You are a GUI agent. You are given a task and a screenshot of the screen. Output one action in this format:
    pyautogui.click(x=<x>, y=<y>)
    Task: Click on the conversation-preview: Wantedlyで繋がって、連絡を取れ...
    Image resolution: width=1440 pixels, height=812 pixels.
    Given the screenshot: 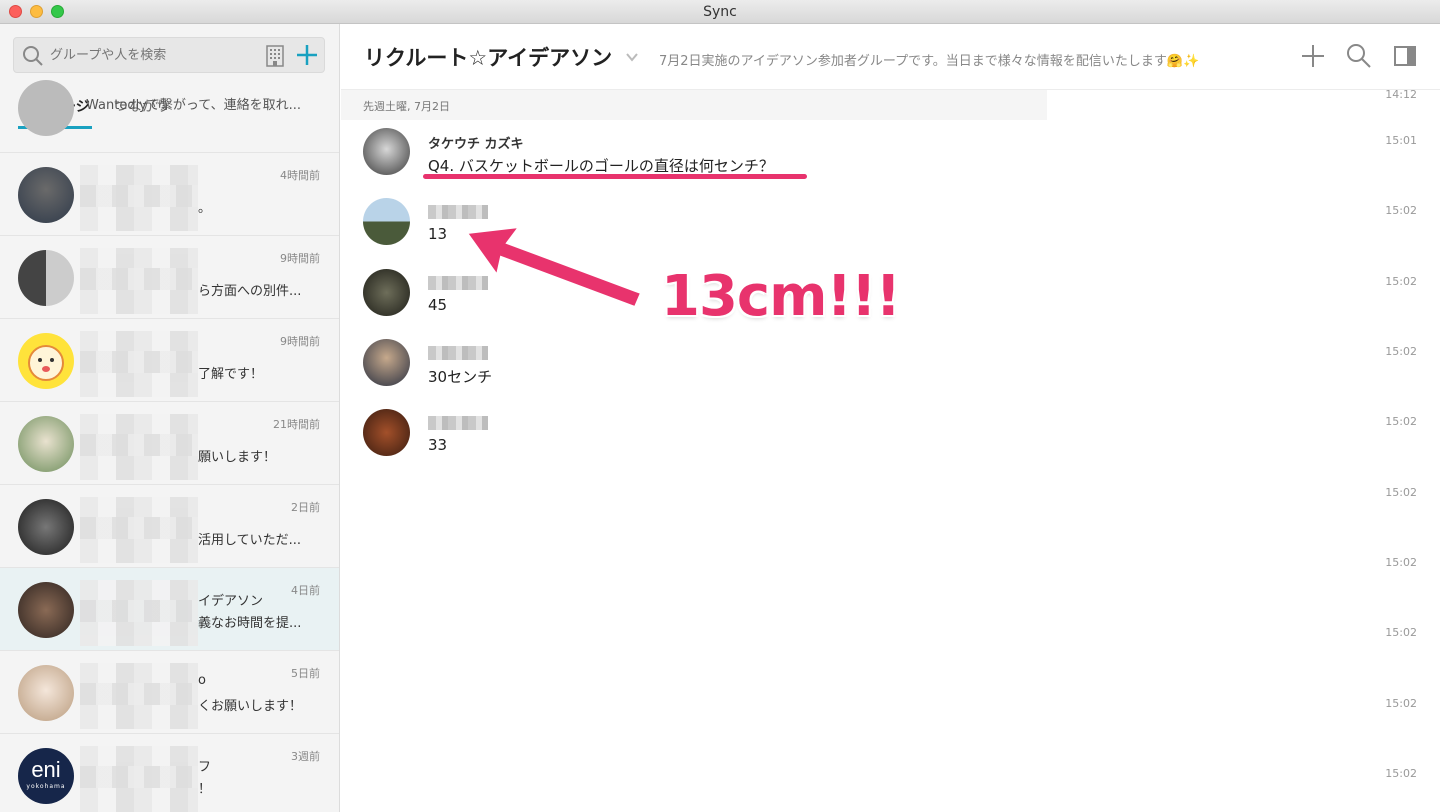 What is the action you would take?
    pyautogui.click(x=193, y=105)
    